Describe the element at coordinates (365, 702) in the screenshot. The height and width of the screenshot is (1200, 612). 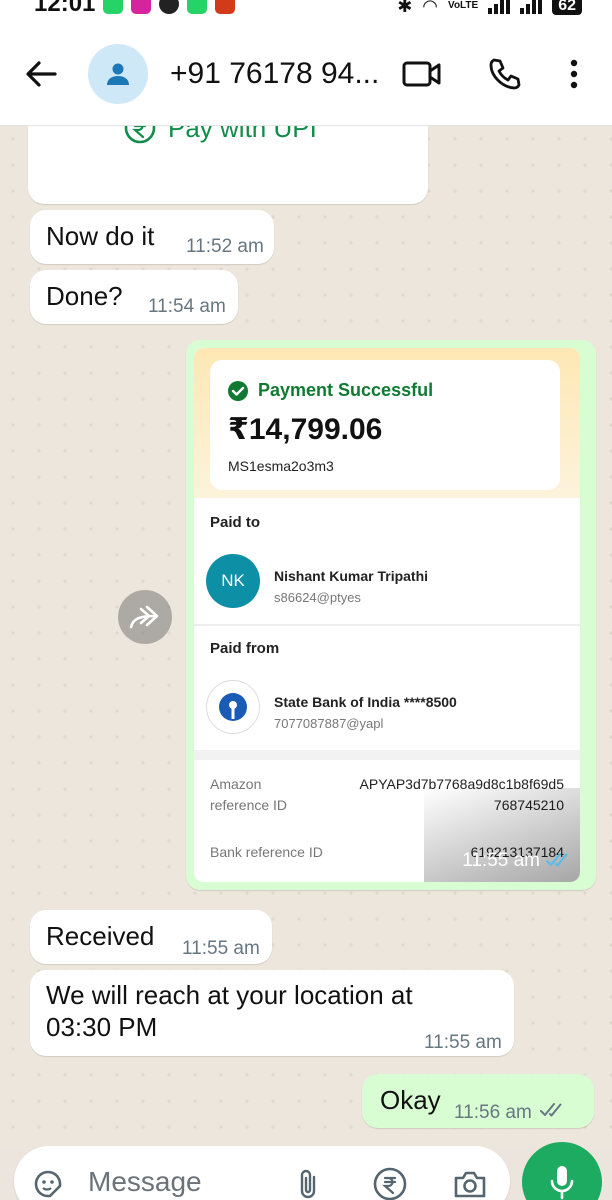
I see `payer-bank: State Bank of India ****8500` at that location.